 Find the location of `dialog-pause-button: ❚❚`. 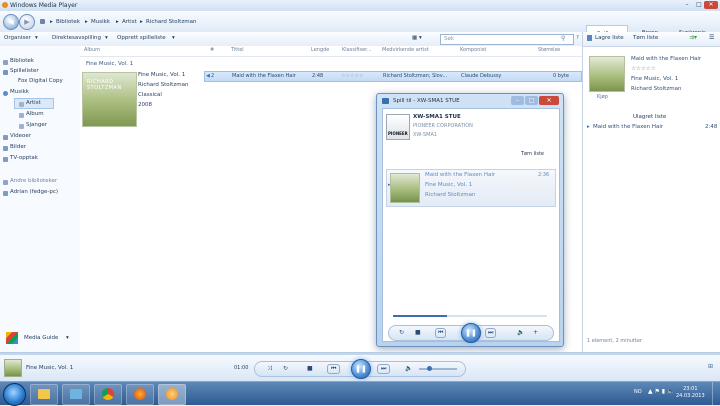

dialog-pause-button: ❚❚ is located at coordinates (471, 333).